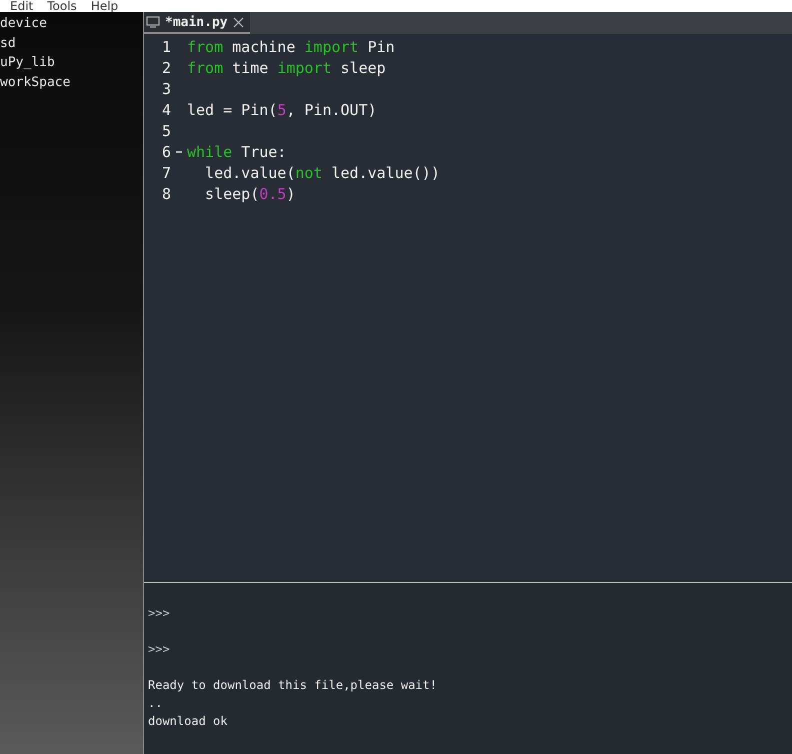  What do you see at coordinates (291, 47) in the screenshot?
I see `code-line: from machine import Pin` at bounding box center [291, 47].